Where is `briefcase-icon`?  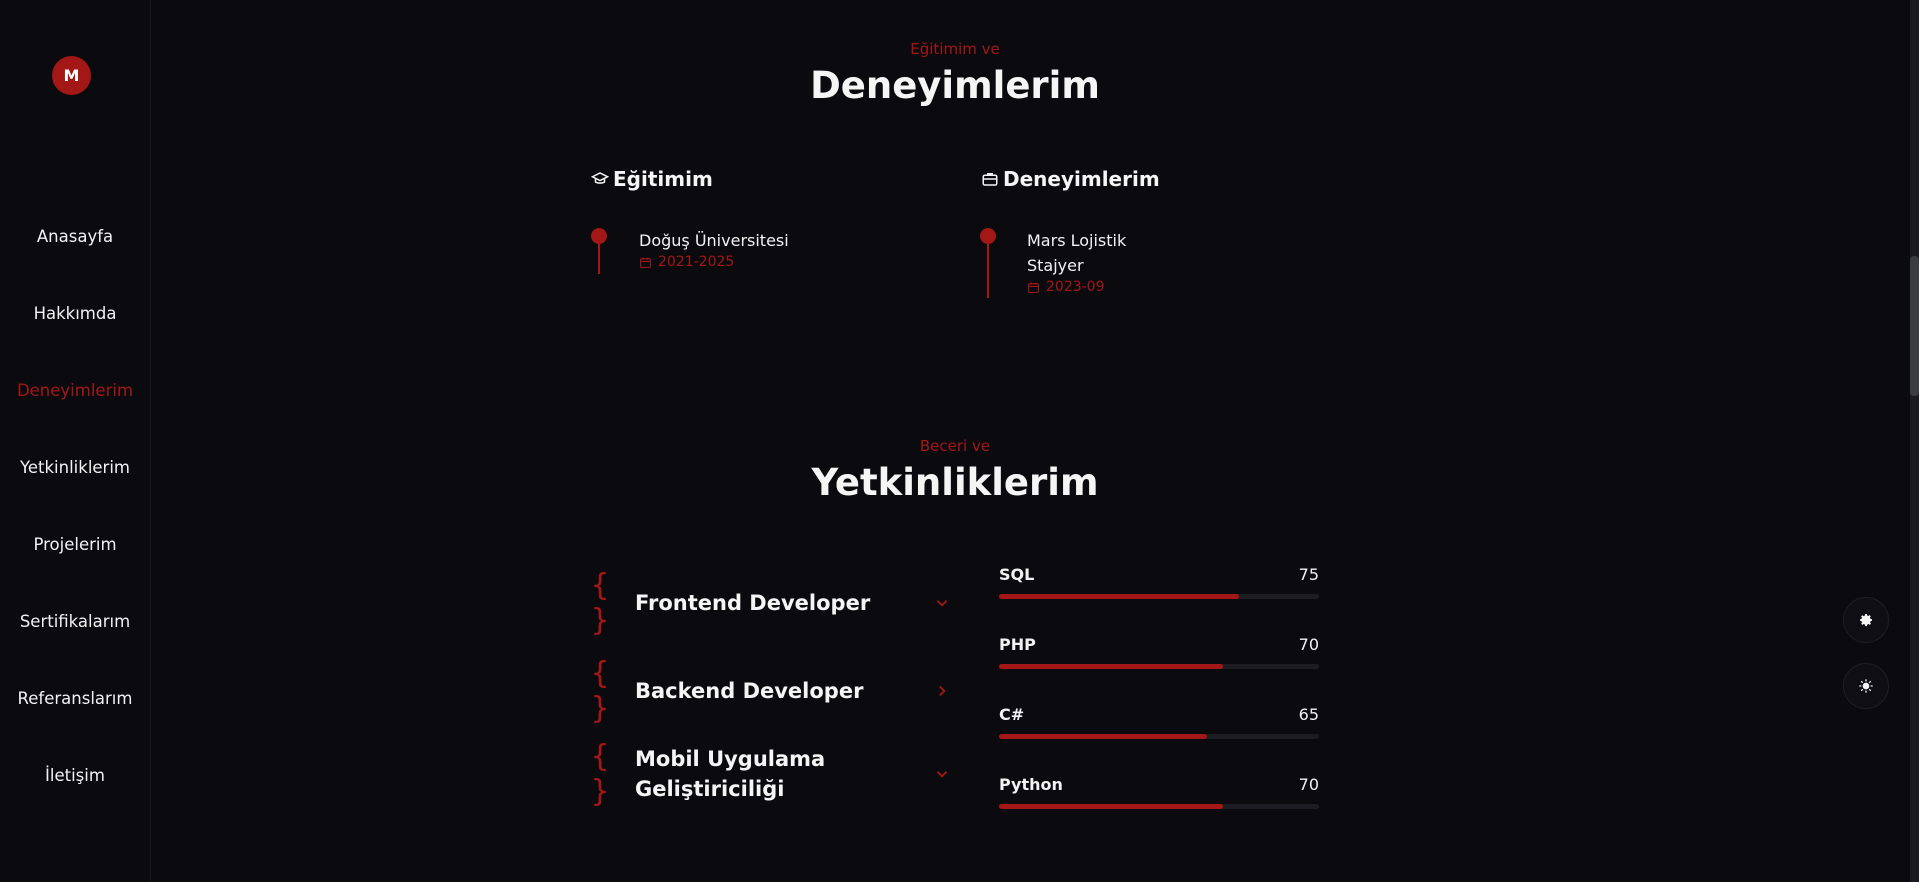 briefcase-icon is located at coordinates (990, 179).